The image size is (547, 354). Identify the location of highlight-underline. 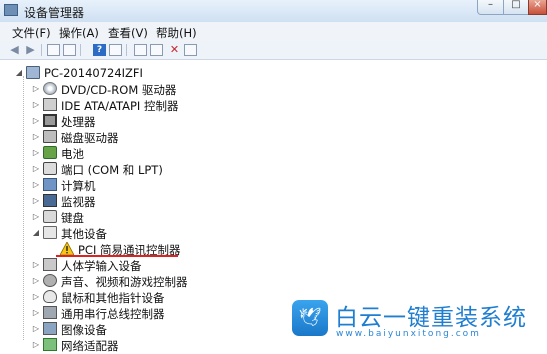
(117, 256).